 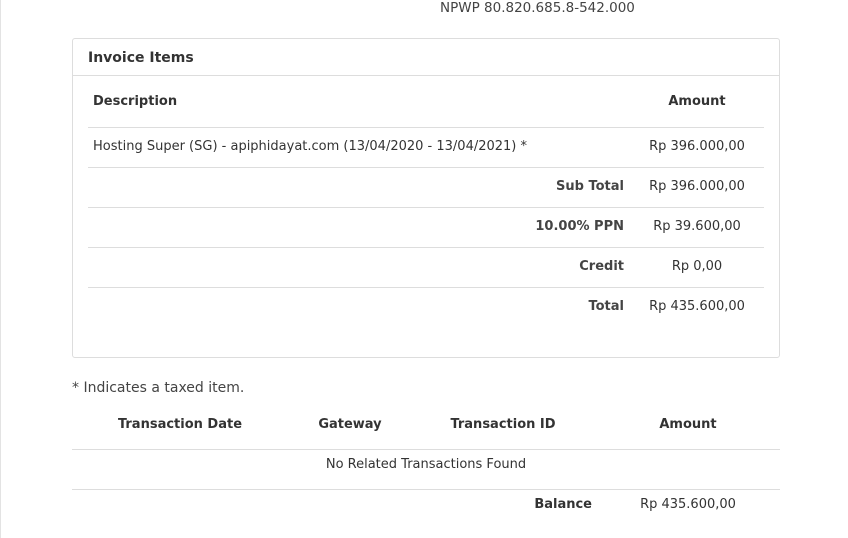 What do you see at coordinates (426, 108) in the screenshot?
I see `table-header-row: Description Amount` at bounding box center [426, 108].